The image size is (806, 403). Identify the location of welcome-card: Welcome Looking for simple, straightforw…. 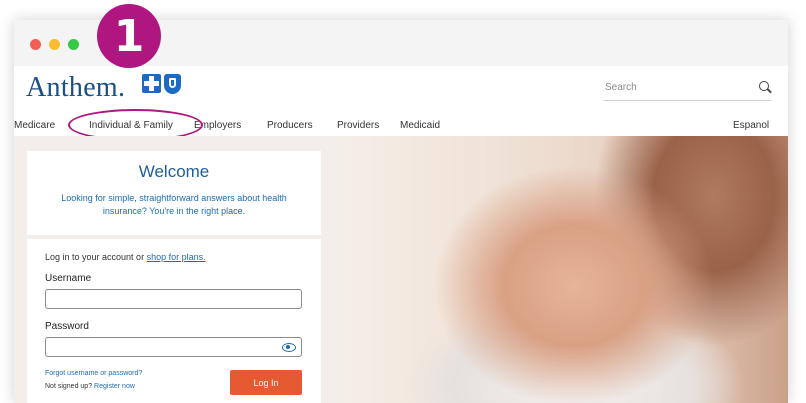
(174, 193).